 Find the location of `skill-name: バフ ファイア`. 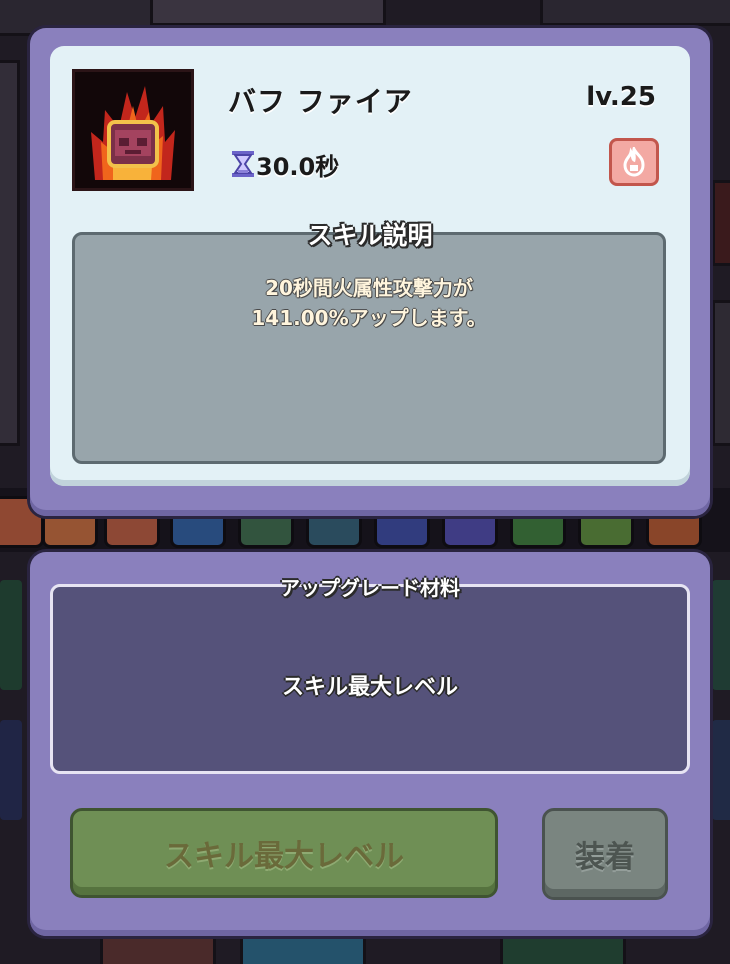

skill-name: バフ ファイア is located at coordinates (320, 101).